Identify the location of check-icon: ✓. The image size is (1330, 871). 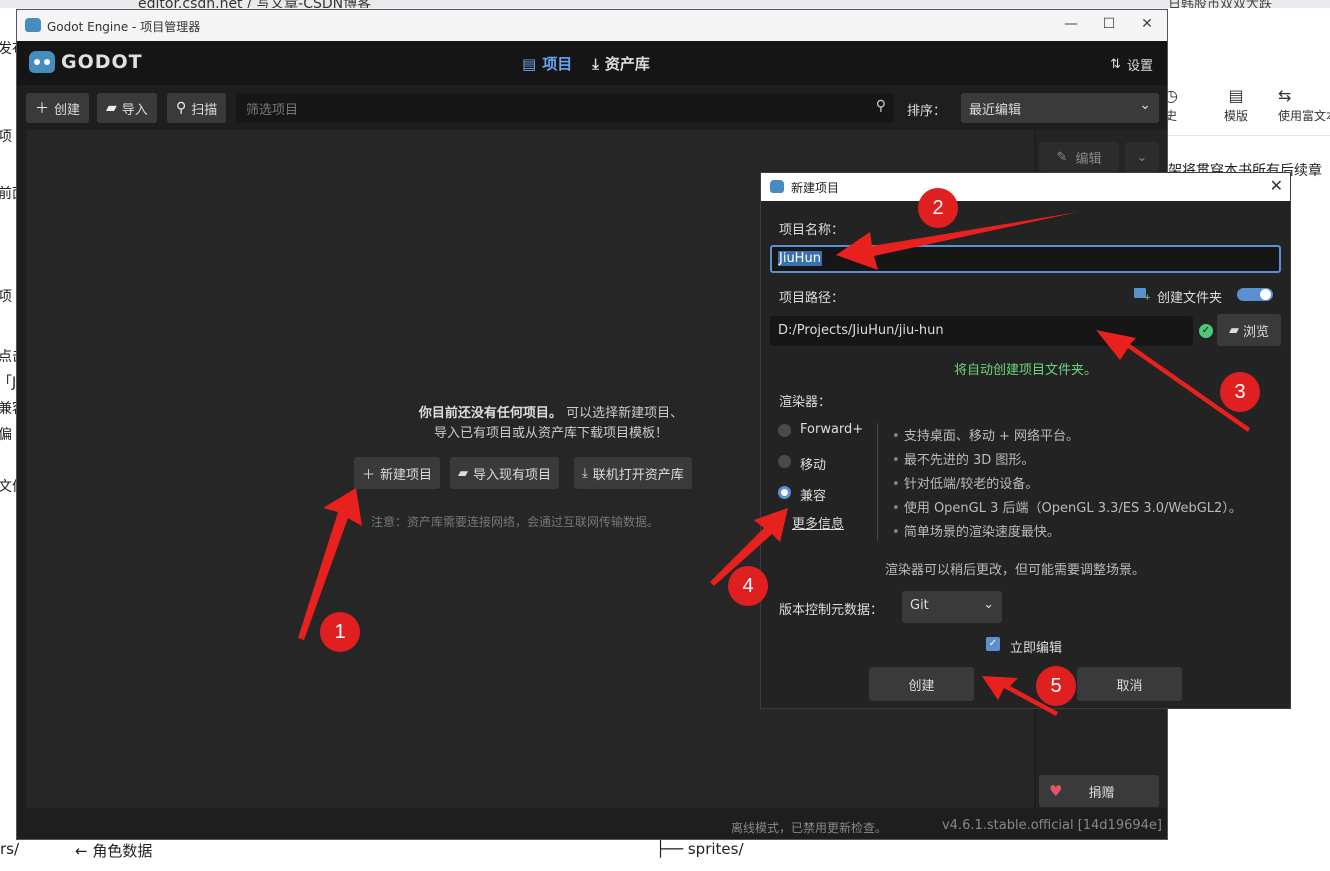
(1206, 331).